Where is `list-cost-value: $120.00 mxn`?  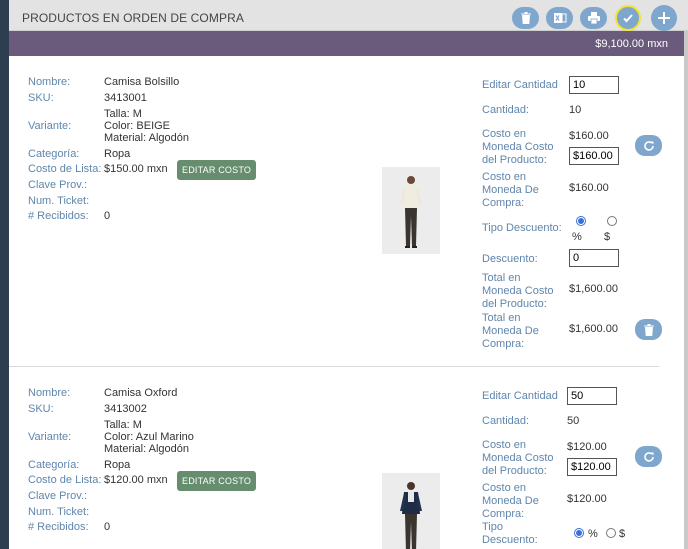
list-cost-value: $120.00 mxn is located at coordinates (136, 480).